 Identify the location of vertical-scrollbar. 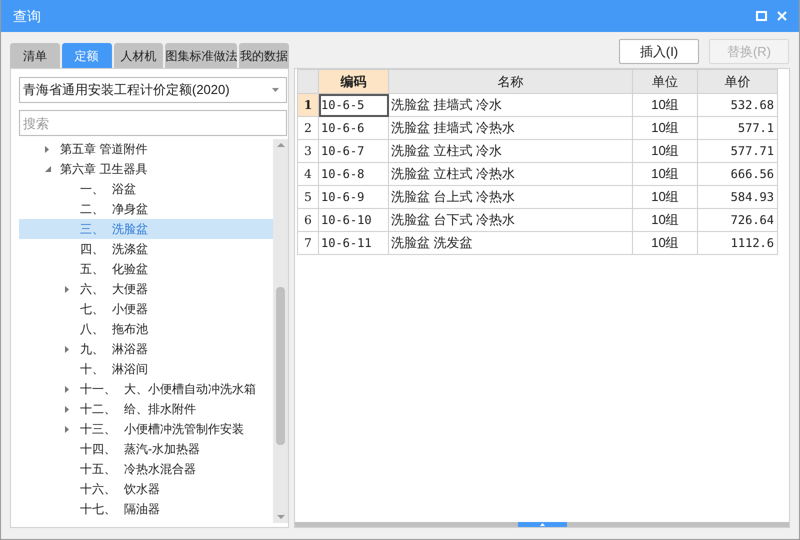
(280, 331).